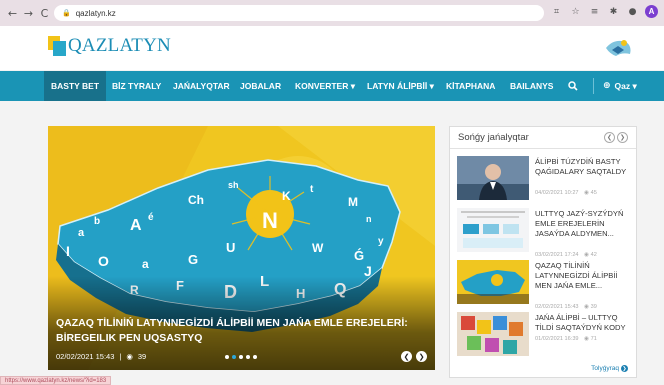  I want to click on language-selector: ⊕ Qaz ▾, so click(620, 86).